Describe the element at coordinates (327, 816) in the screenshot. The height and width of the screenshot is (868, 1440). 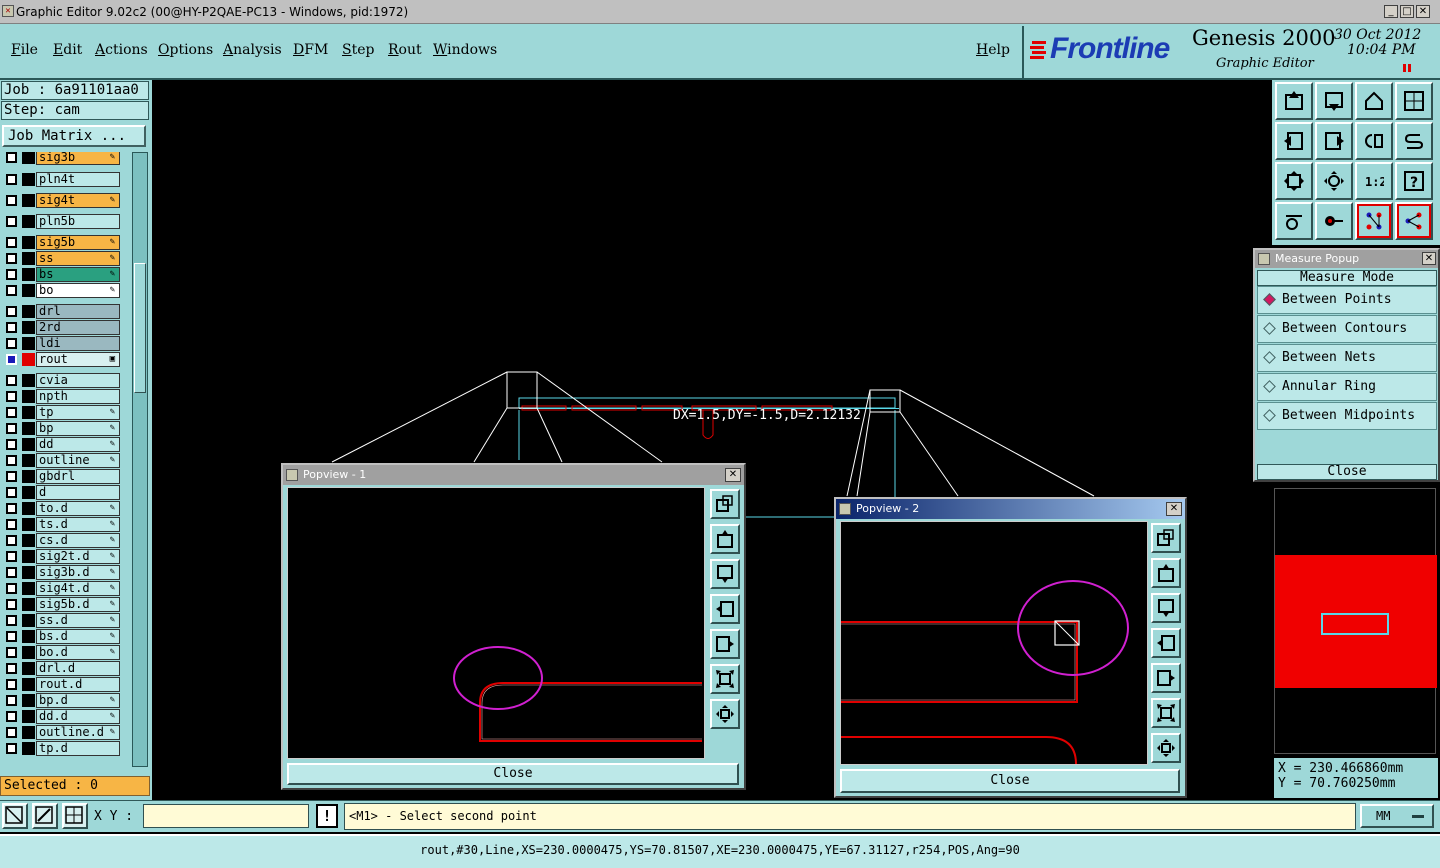
I see `alert-button: !` at that location.